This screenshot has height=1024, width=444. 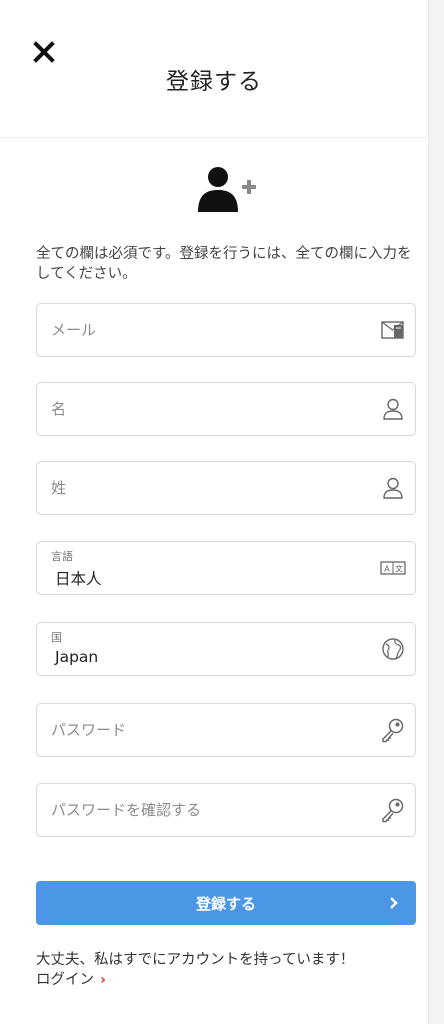 What do you see at coordinates (393, 568) in the screenshot?
I see `translate-icon: A 文` at bounding box center [393, 568].